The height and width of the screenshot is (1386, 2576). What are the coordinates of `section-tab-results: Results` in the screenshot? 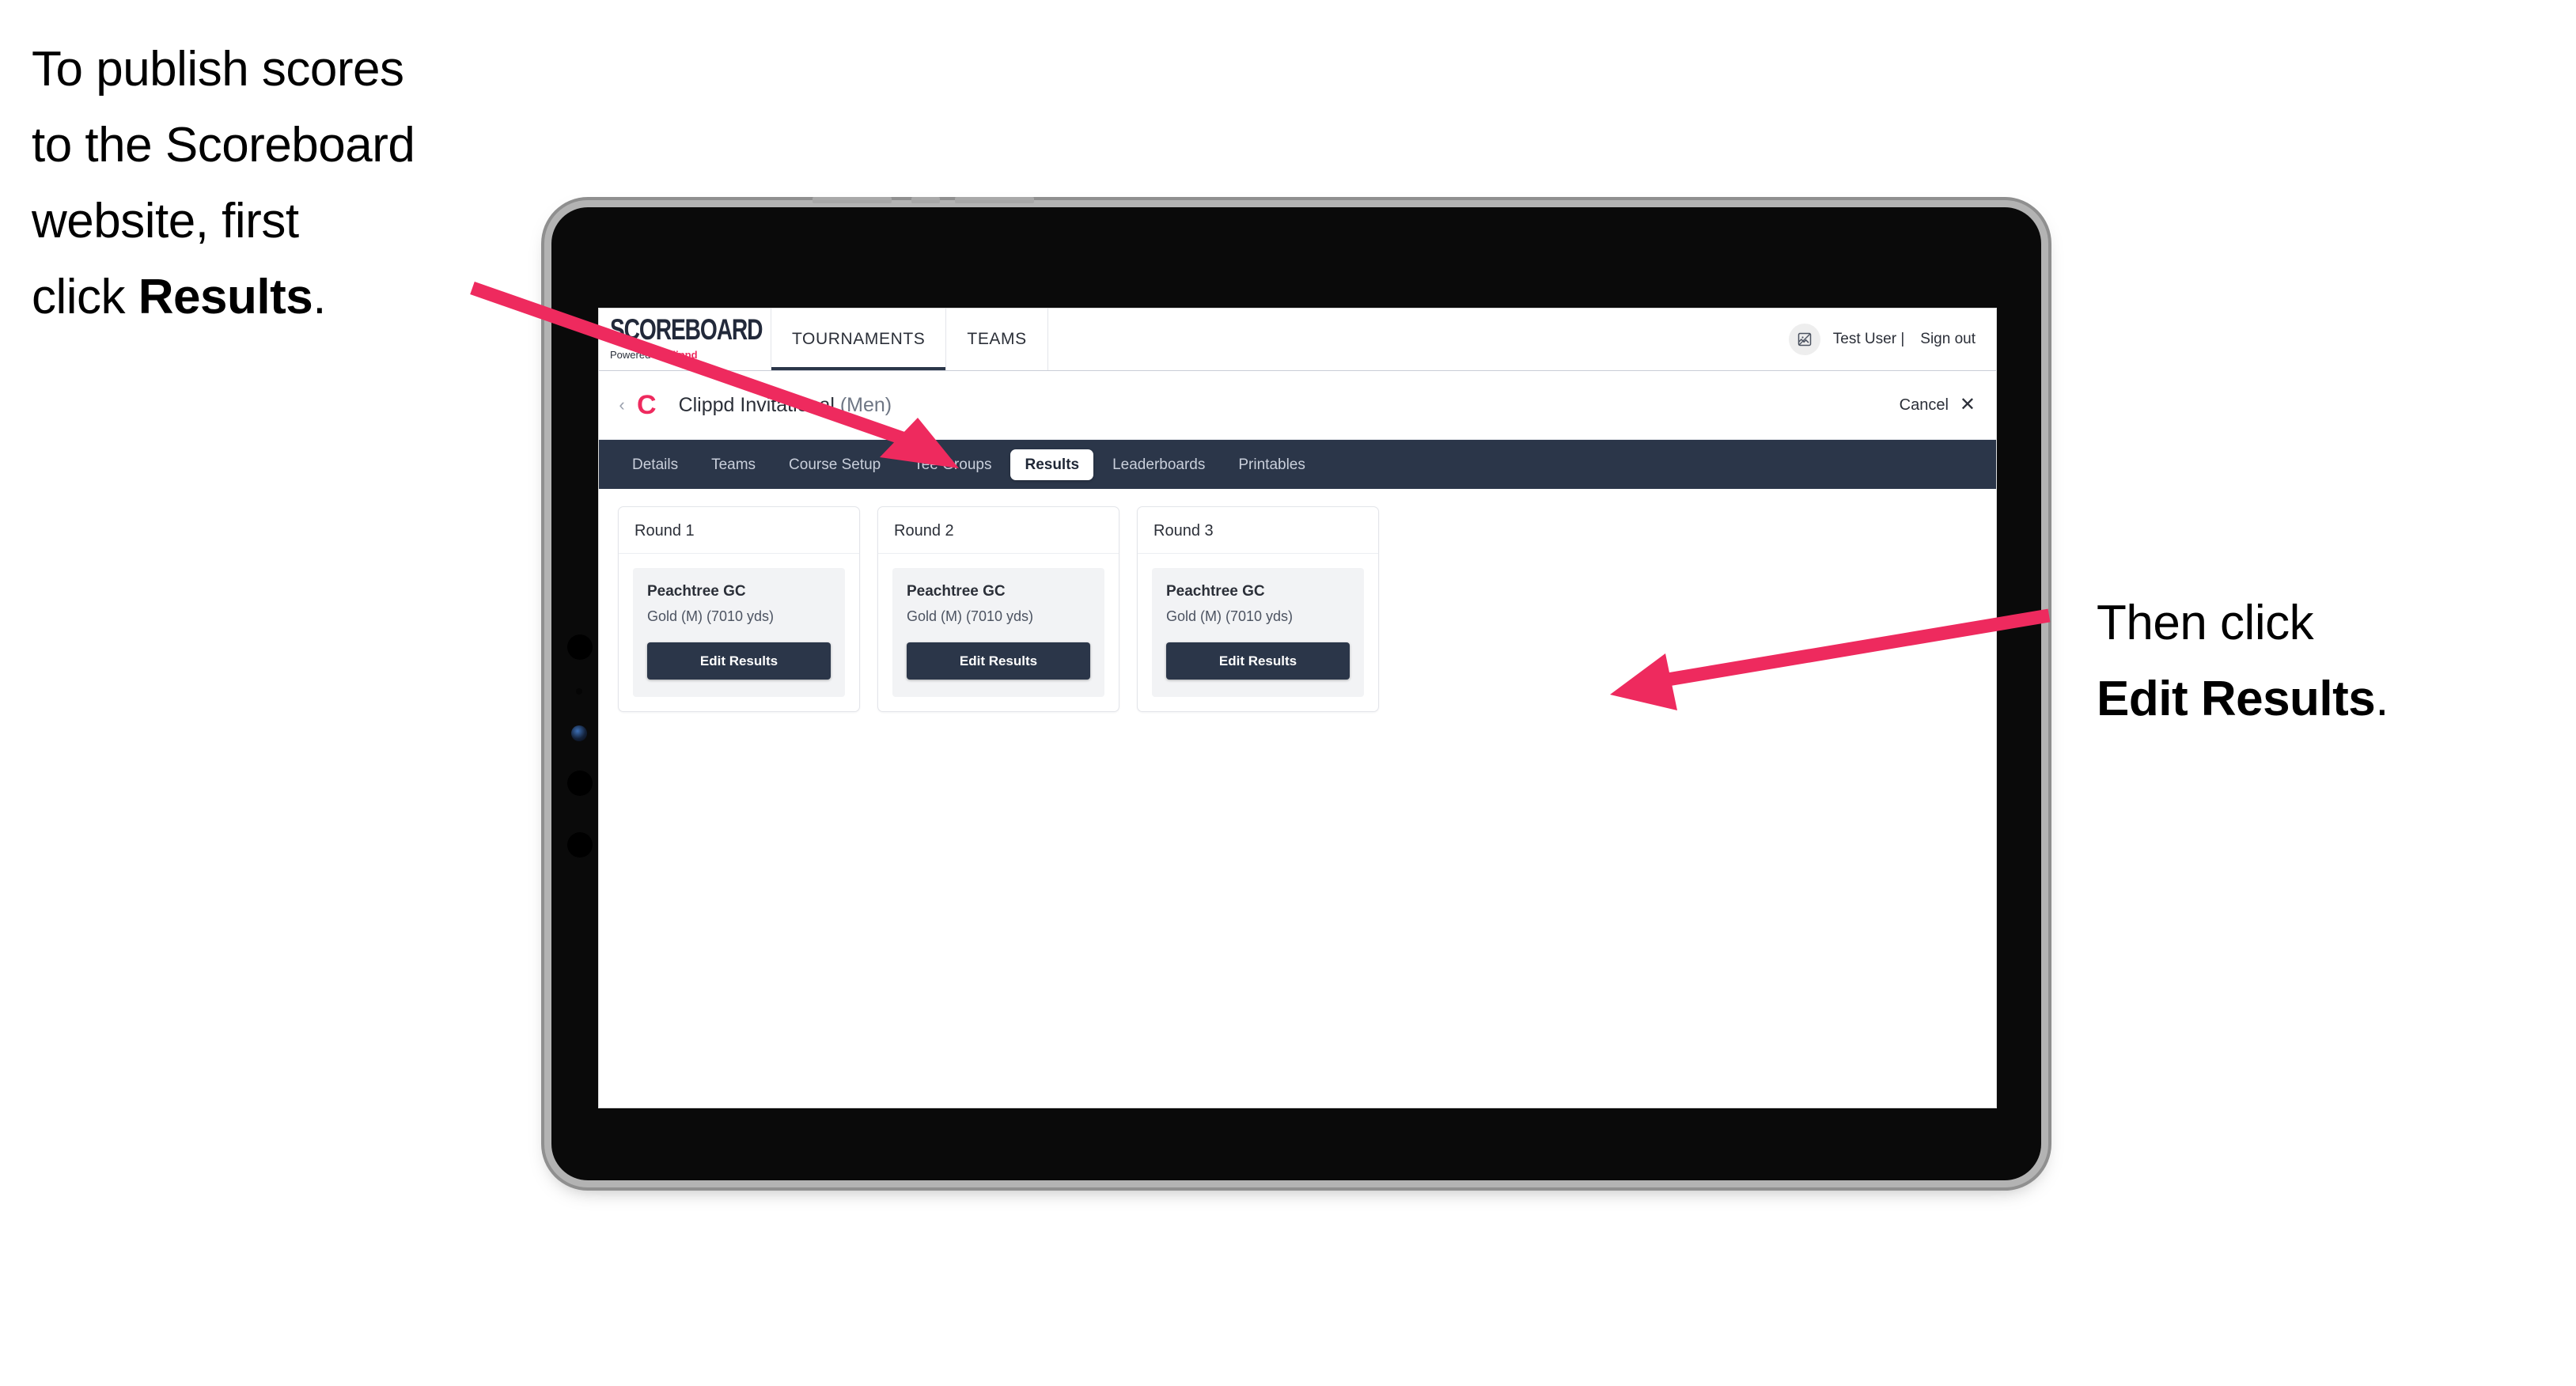 It's located at (1052, 464).